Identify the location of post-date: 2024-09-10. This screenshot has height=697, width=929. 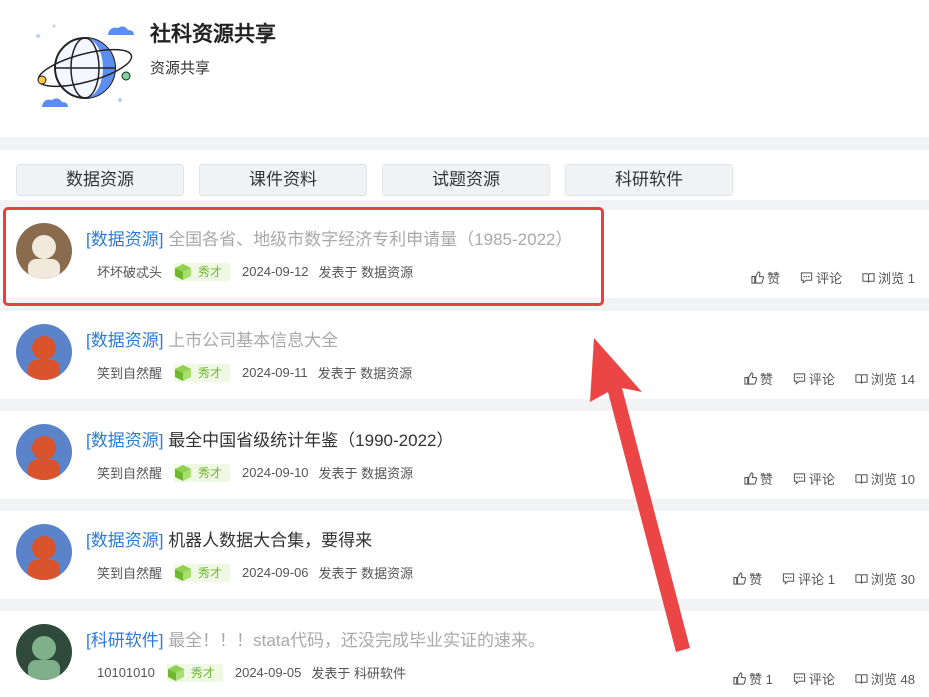
(275, 472).